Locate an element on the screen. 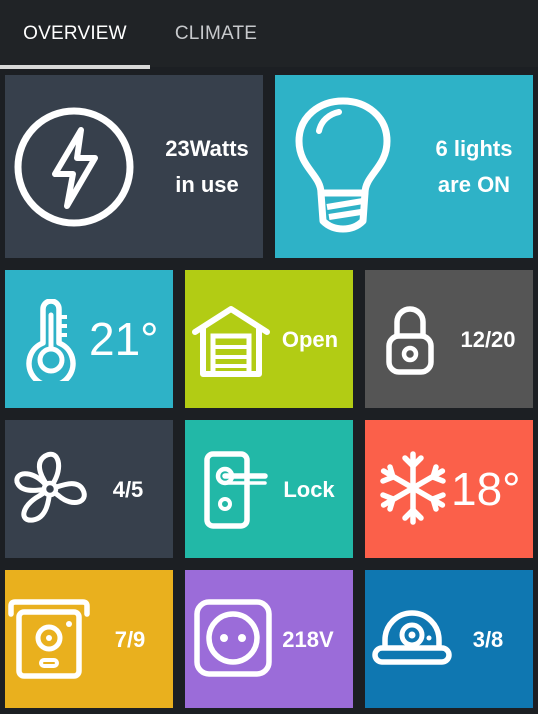  speaker-tile: 7/9 is located at coordinates (89, 639).